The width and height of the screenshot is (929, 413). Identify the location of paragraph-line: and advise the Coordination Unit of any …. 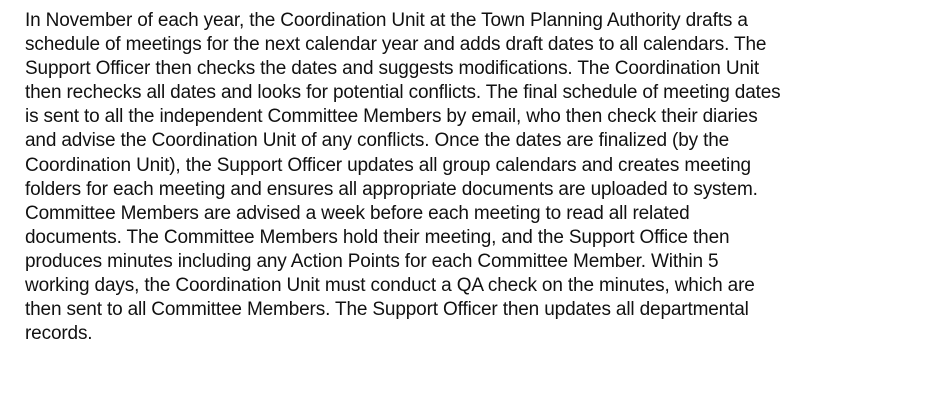
(377, 141).